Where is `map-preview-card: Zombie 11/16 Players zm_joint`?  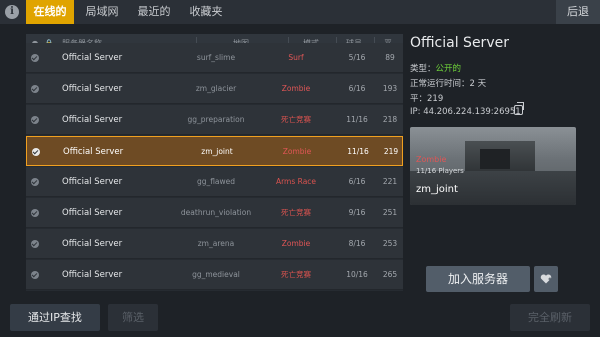 map-preview-card: Zombie 11/16 Players zm_joint is located at coordinates (493, 166).